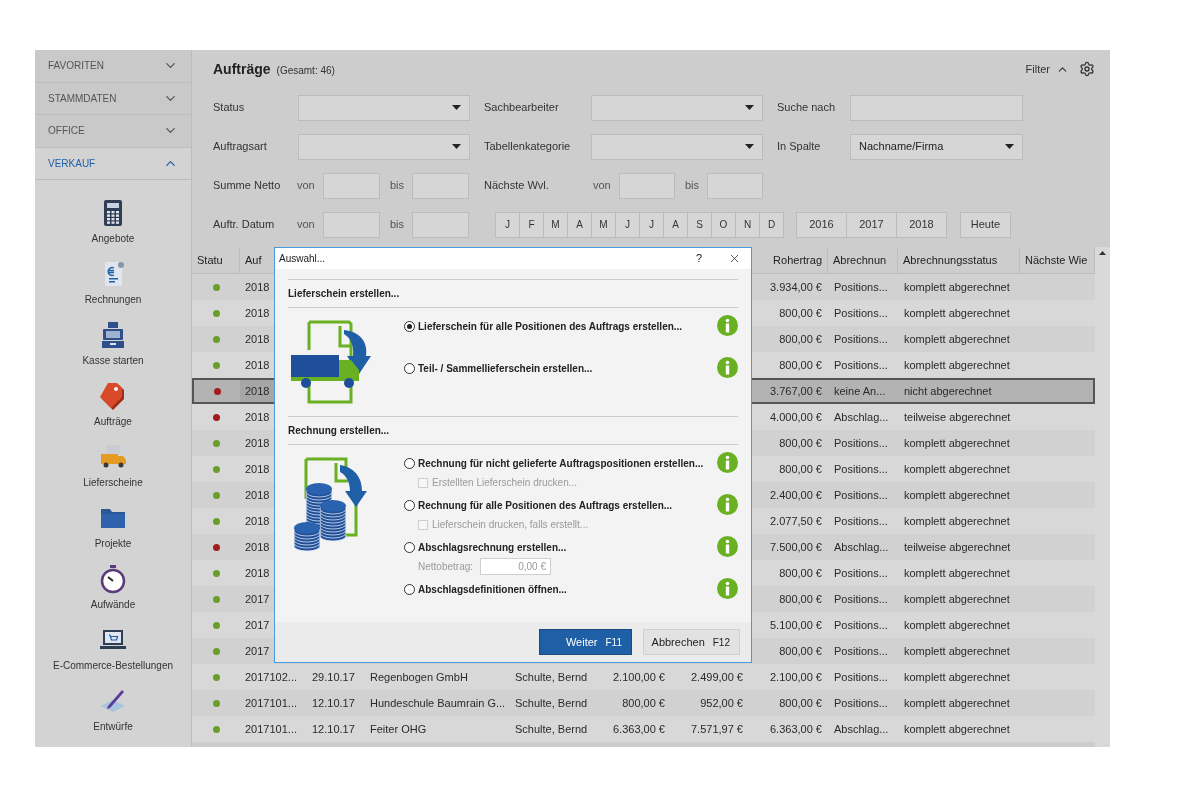  I want to click on table-cell-text: 29.10.17, so click(333, 677).